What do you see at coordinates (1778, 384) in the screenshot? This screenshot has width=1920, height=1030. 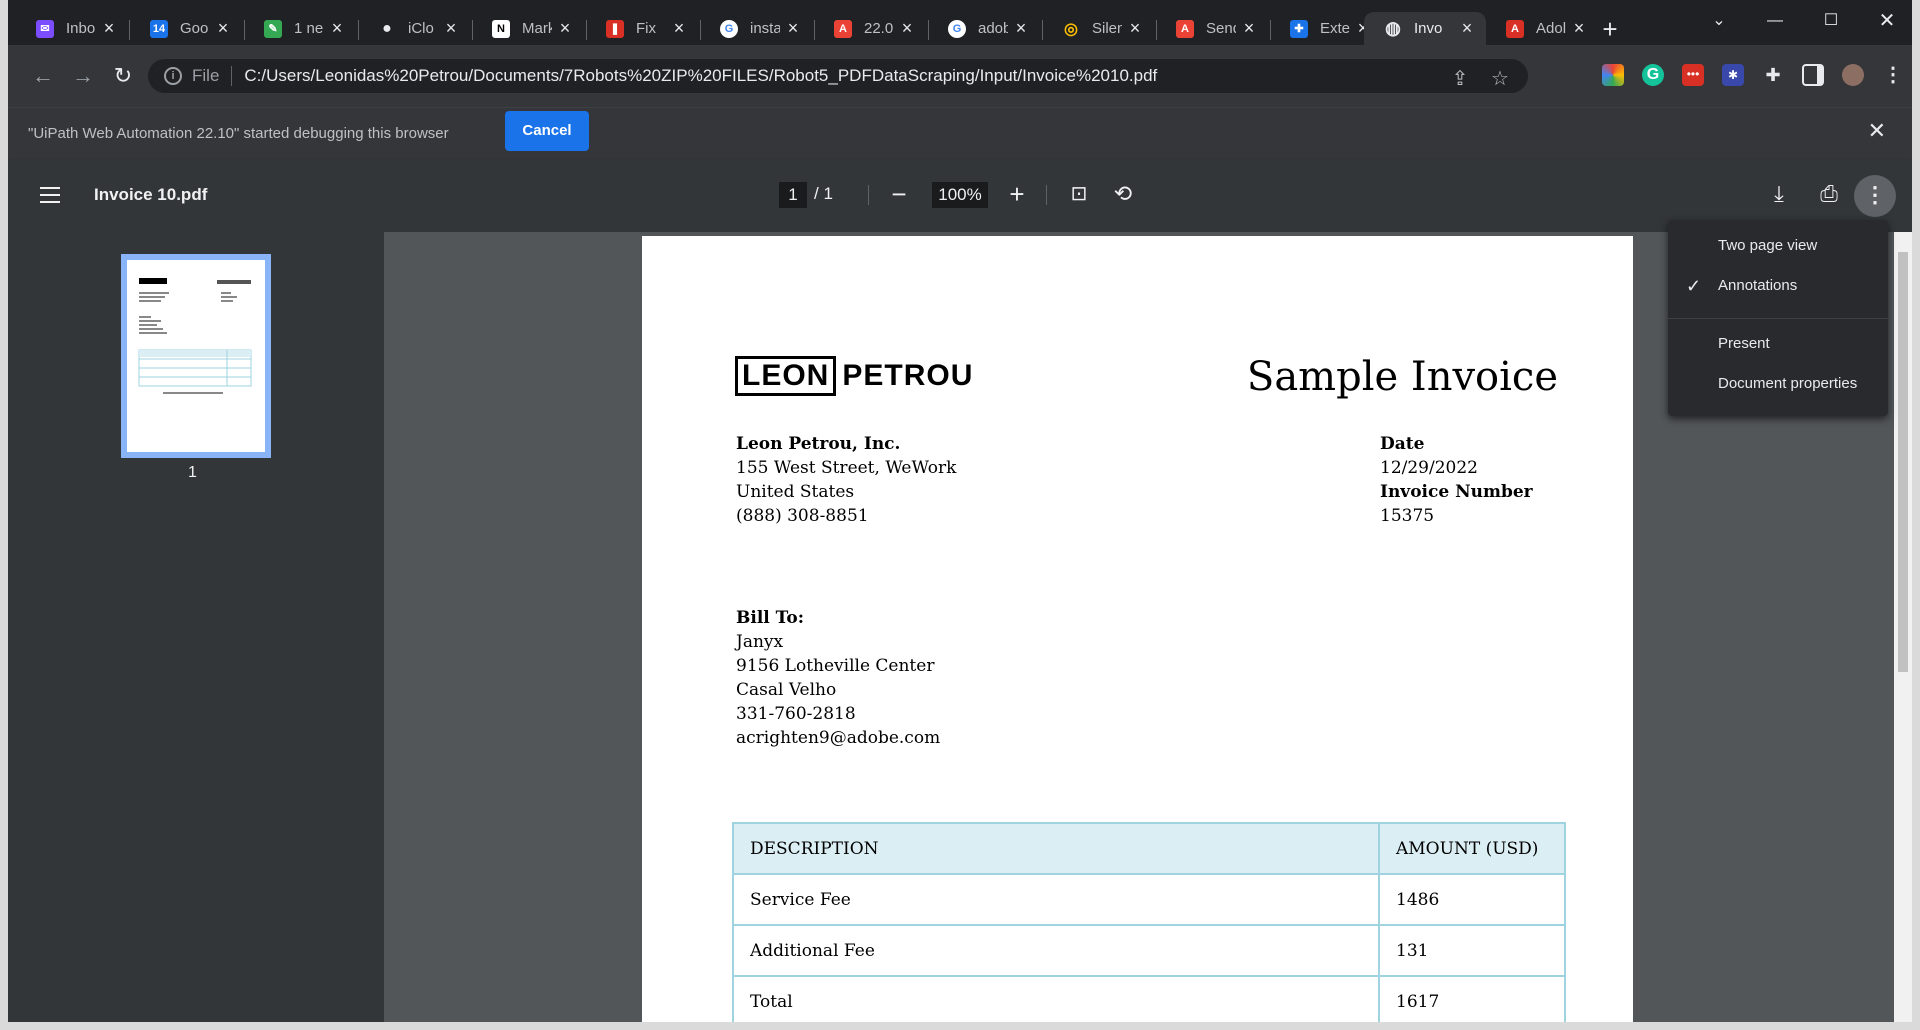 I see `menu-item-document-properties: Document properties` at bounding box center [1778, 384].